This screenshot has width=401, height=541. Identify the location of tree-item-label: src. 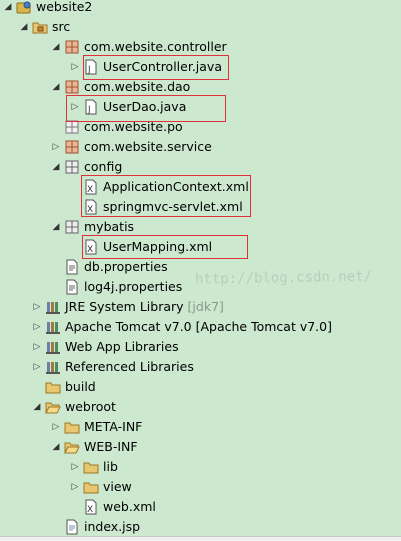
(61, 26).